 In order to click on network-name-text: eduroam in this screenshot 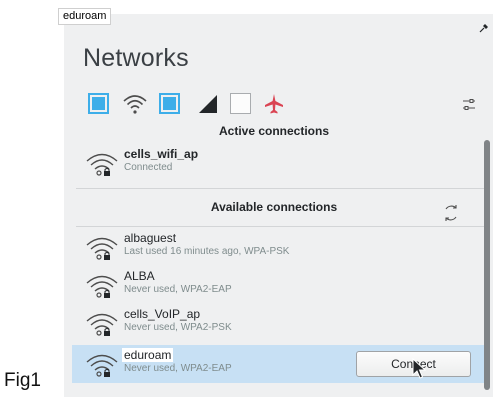, I will do `click(148, 355)`.